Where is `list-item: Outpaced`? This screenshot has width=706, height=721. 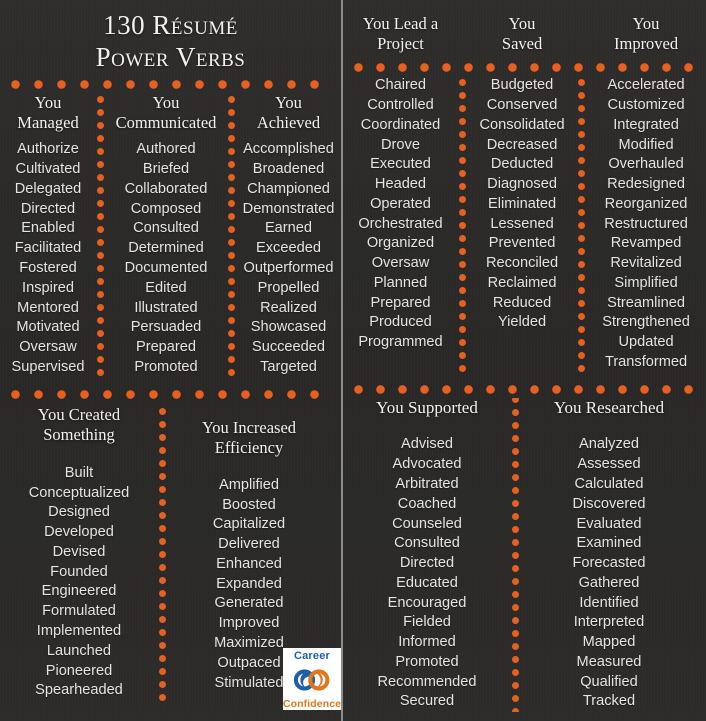
list-item: Outpaced is located at coordinates (249, 662).